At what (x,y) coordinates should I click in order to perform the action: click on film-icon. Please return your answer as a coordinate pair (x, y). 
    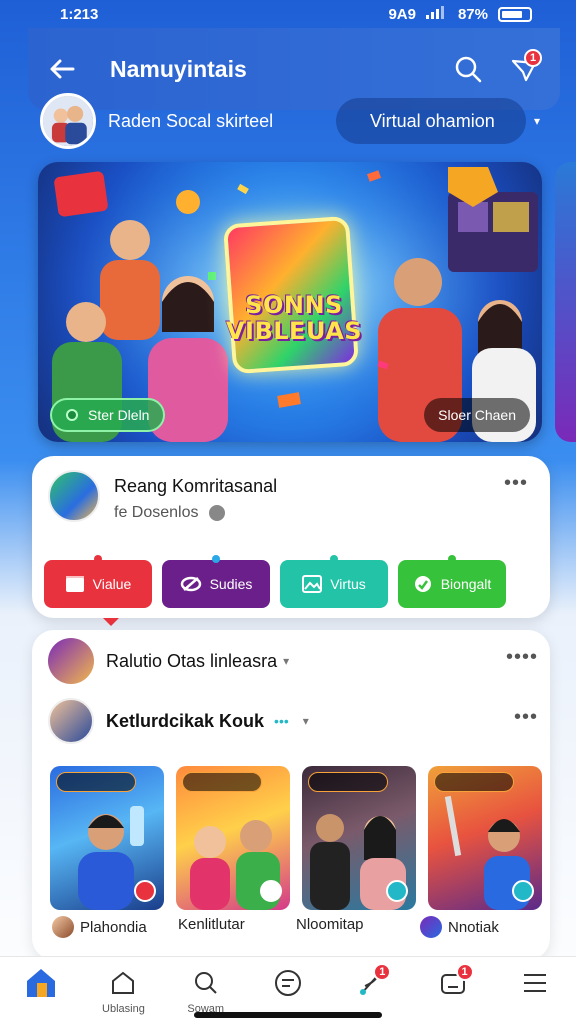
    Looking at the image, I should click on (74, 584).